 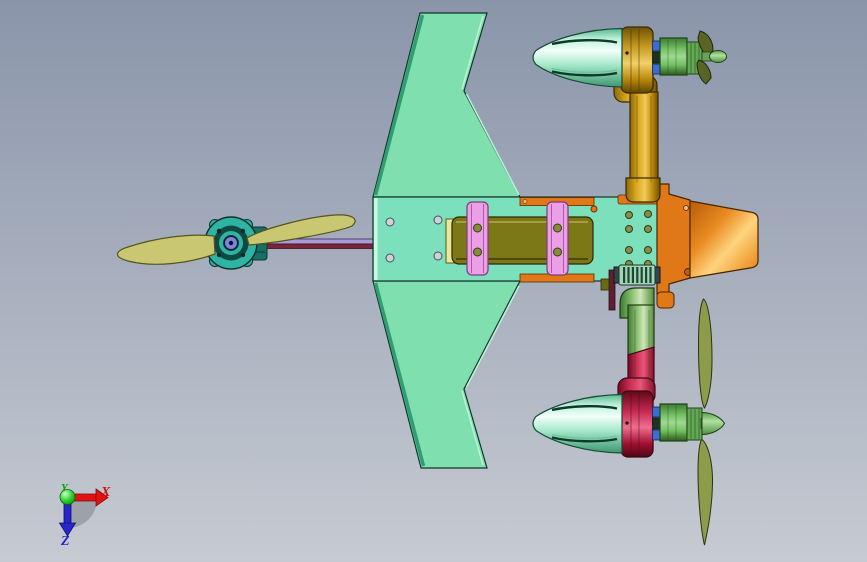 What do you see at coordinates (605, 284) in the screenshot?
I see `servo-horn` at bounding box center [605, 284].